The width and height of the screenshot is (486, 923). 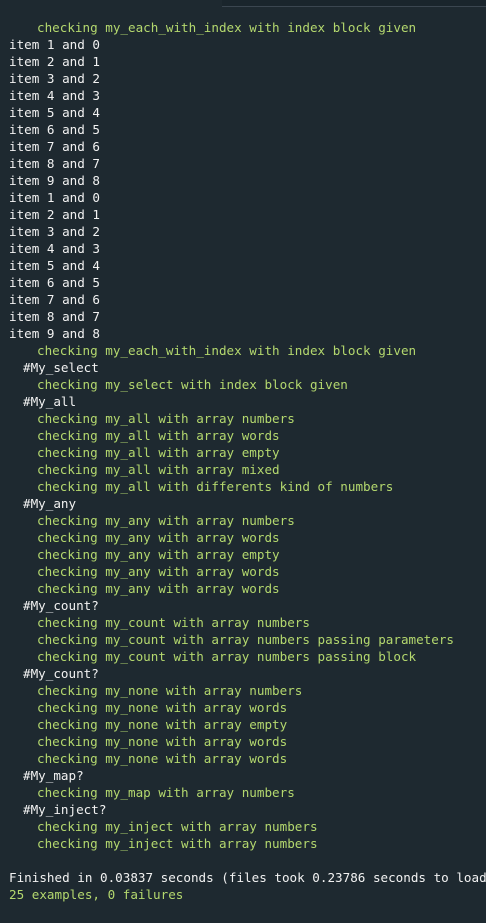 I want to click on example-group-heading: #My_all, so click(x=50, y=401).